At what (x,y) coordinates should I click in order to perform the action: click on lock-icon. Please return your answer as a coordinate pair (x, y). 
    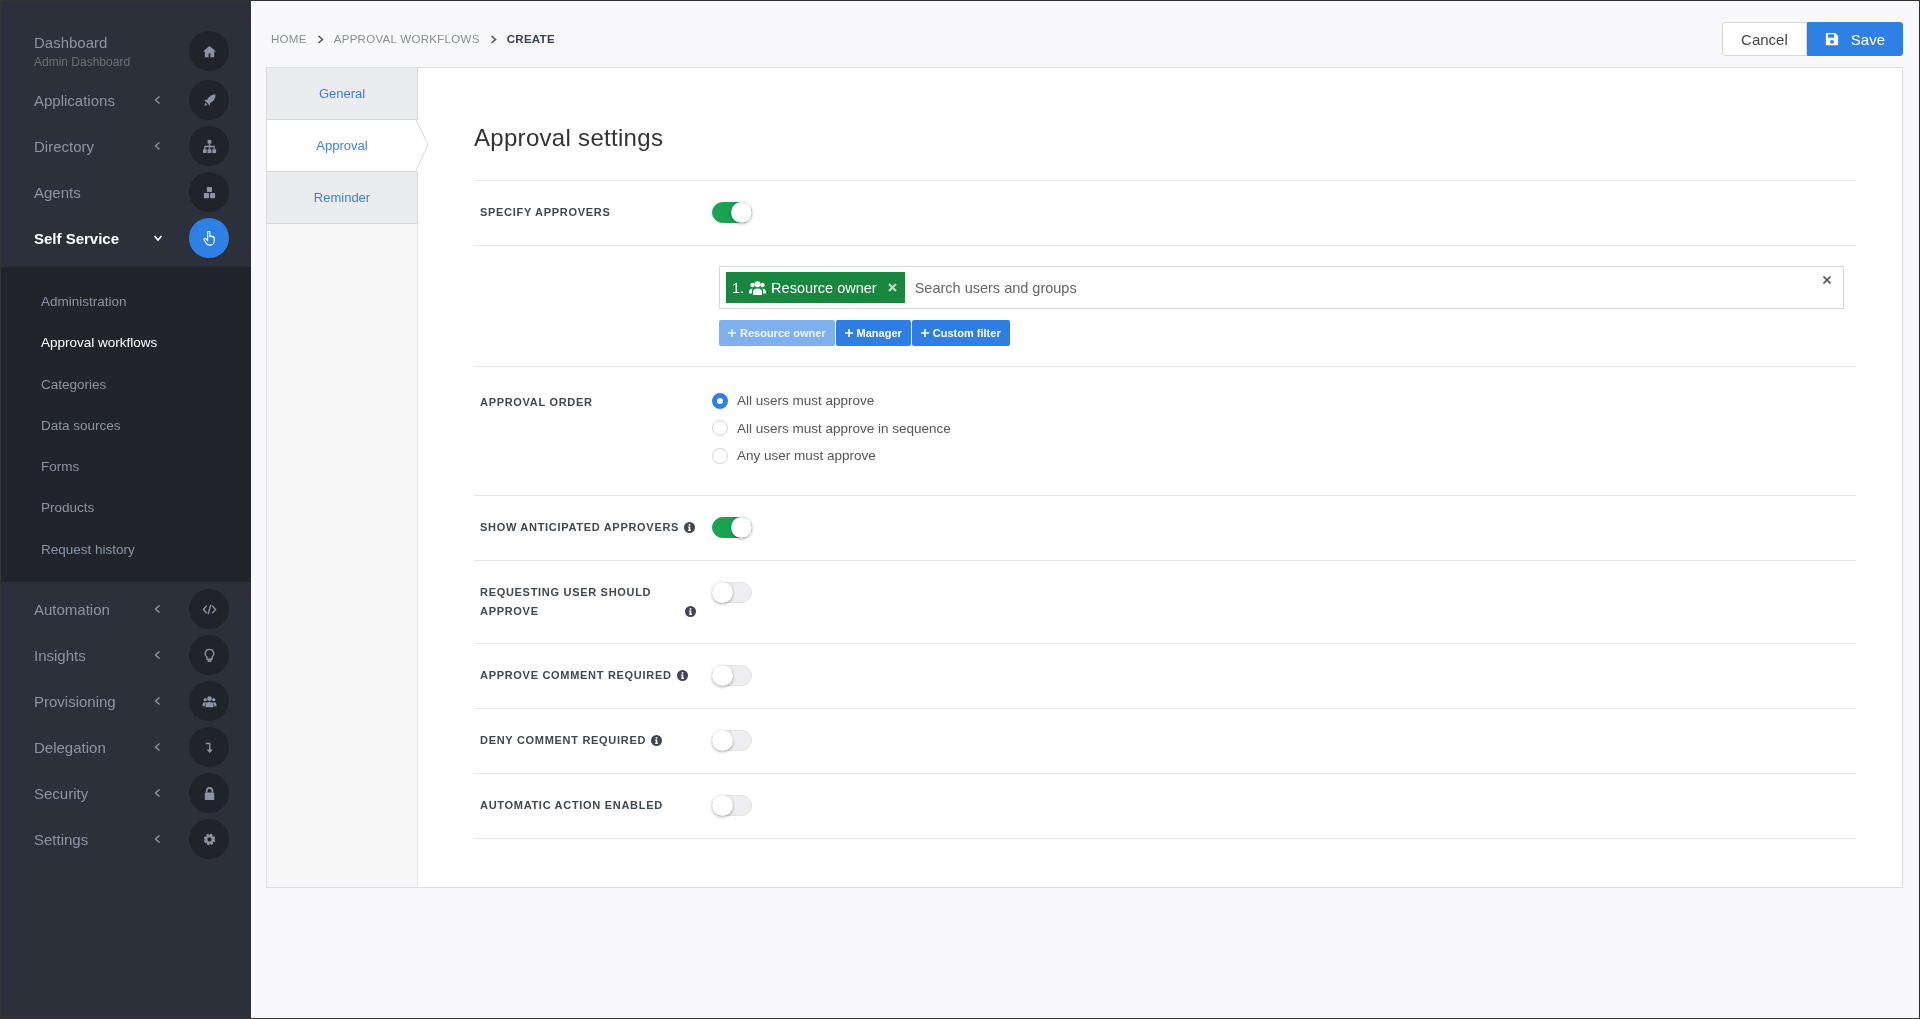
    Looking at the image, I should click on (209, 793).